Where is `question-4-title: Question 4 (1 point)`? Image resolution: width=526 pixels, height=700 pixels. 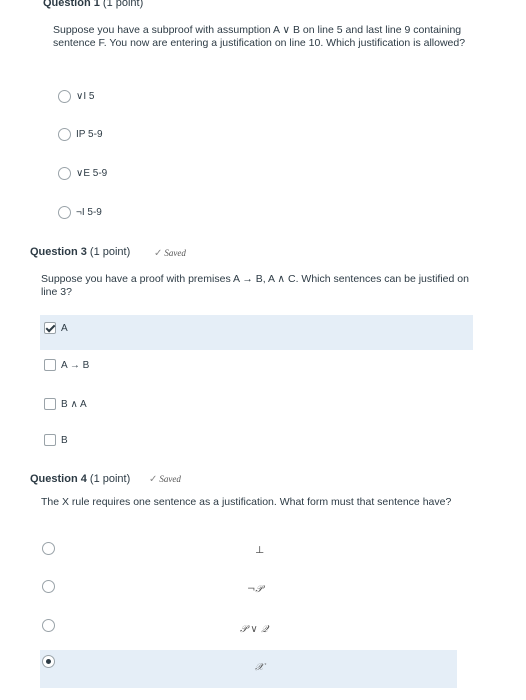
question-4-title: Question 4 (1 point) is located at coordinates (80, 479).